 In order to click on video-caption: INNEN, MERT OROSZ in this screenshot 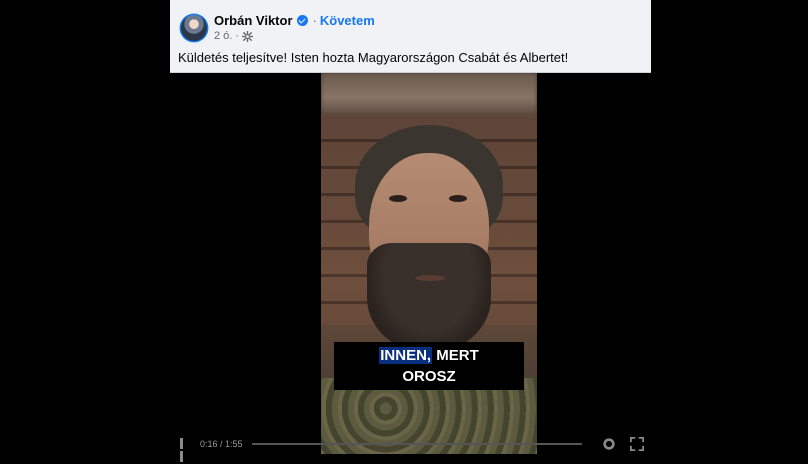, I will do `click(429, 366)`.